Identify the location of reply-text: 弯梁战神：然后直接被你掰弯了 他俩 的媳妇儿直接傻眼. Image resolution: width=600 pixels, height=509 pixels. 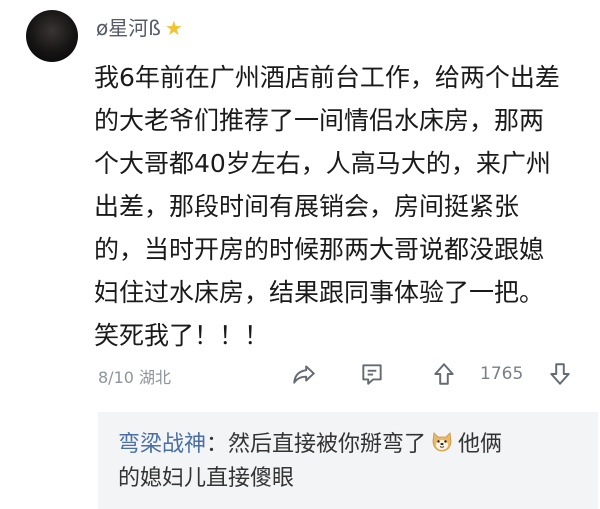
(353, 462).